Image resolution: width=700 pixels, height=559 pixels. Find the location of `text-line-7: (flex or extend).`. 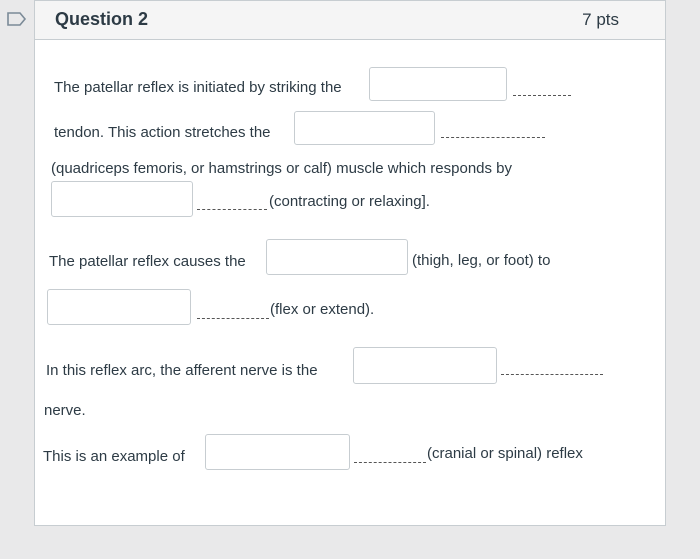

text-line-7: (flex or extend). is located at coordinates (322, 309).